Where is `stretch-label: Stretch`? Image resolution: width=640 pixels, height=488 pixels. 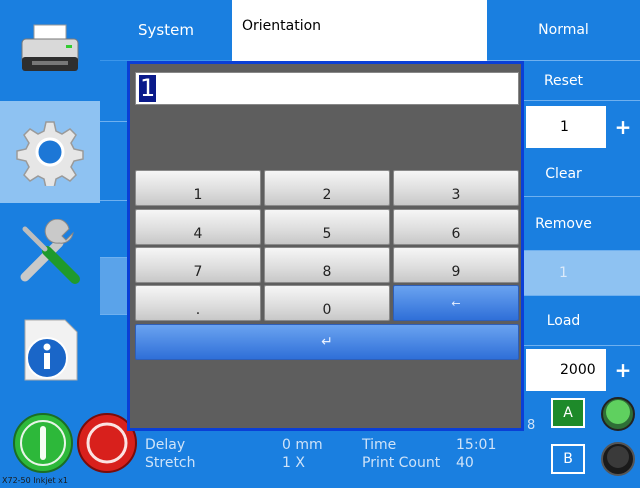 stretch-label: Stretch is located at coordinates (170, 463).